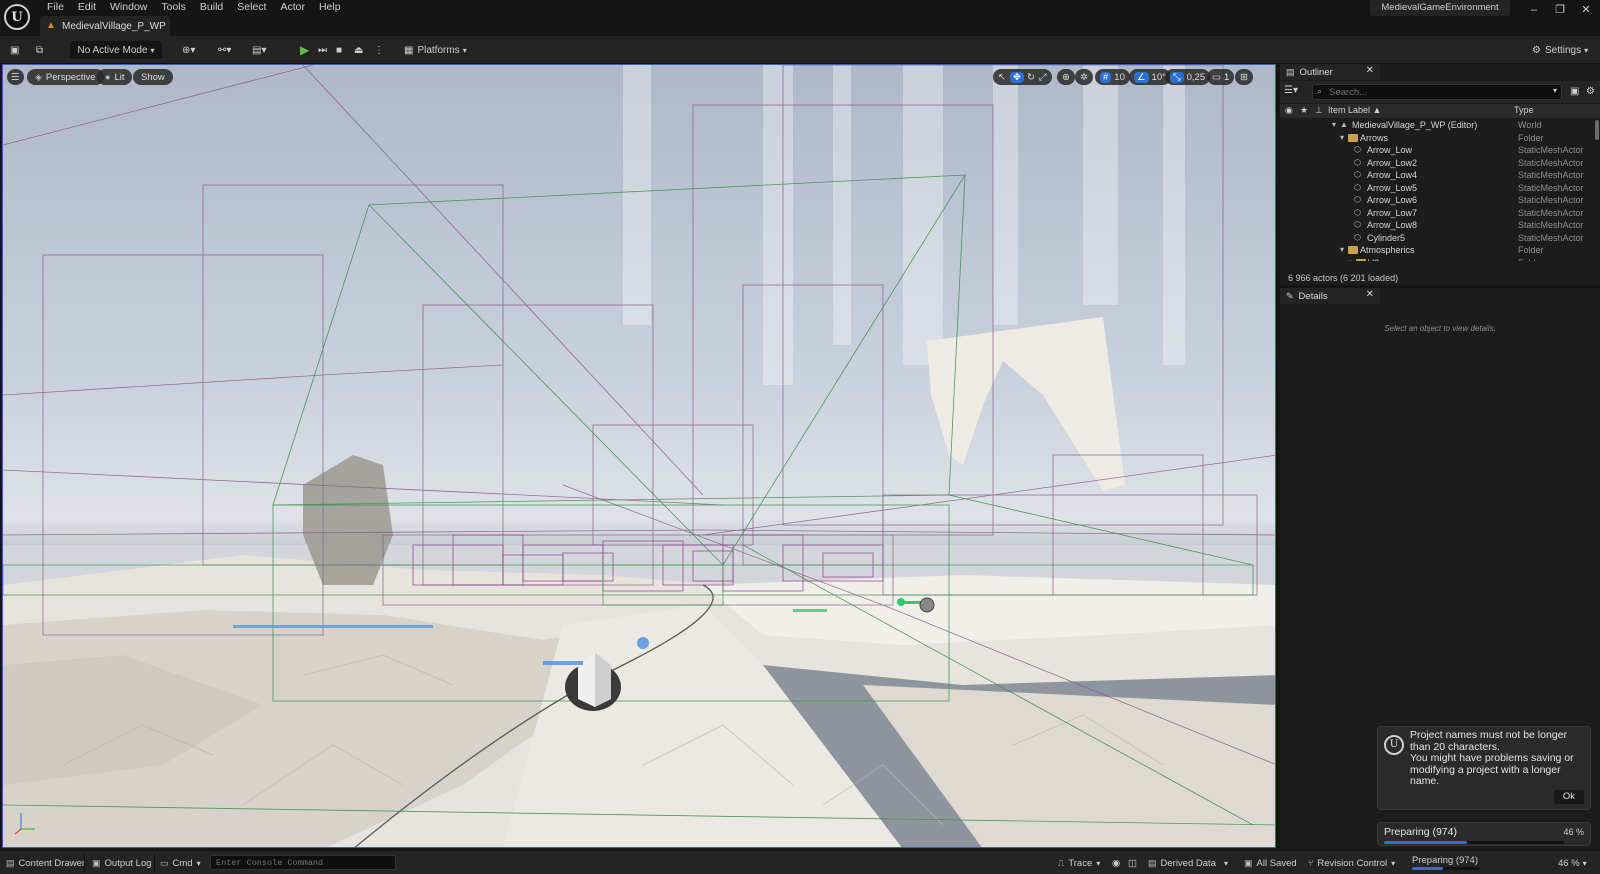 Image resolution: width=1600 pixels, height=874 pixels. Describe the element at coordinates (1270, 863) in the screenshot. I see `all-saved-button: ▣ All Saved` at that location.